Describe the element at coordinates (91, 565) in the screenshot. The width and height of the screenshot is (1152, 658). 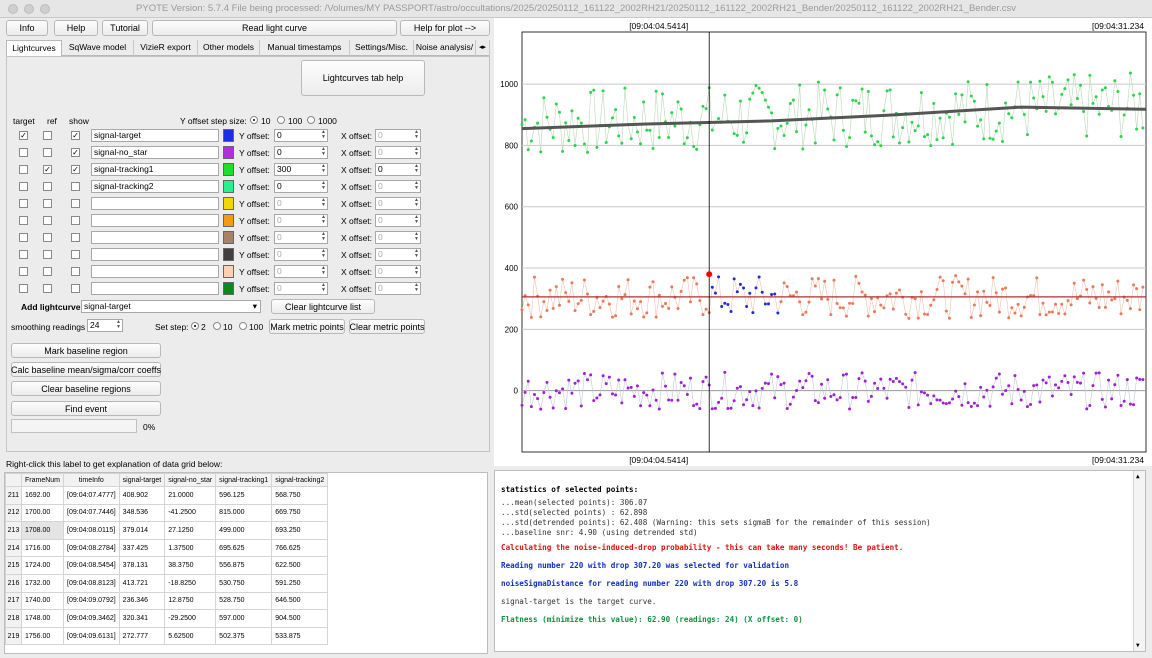
I see `table-cell: [09:04:08.5454]` at that location.